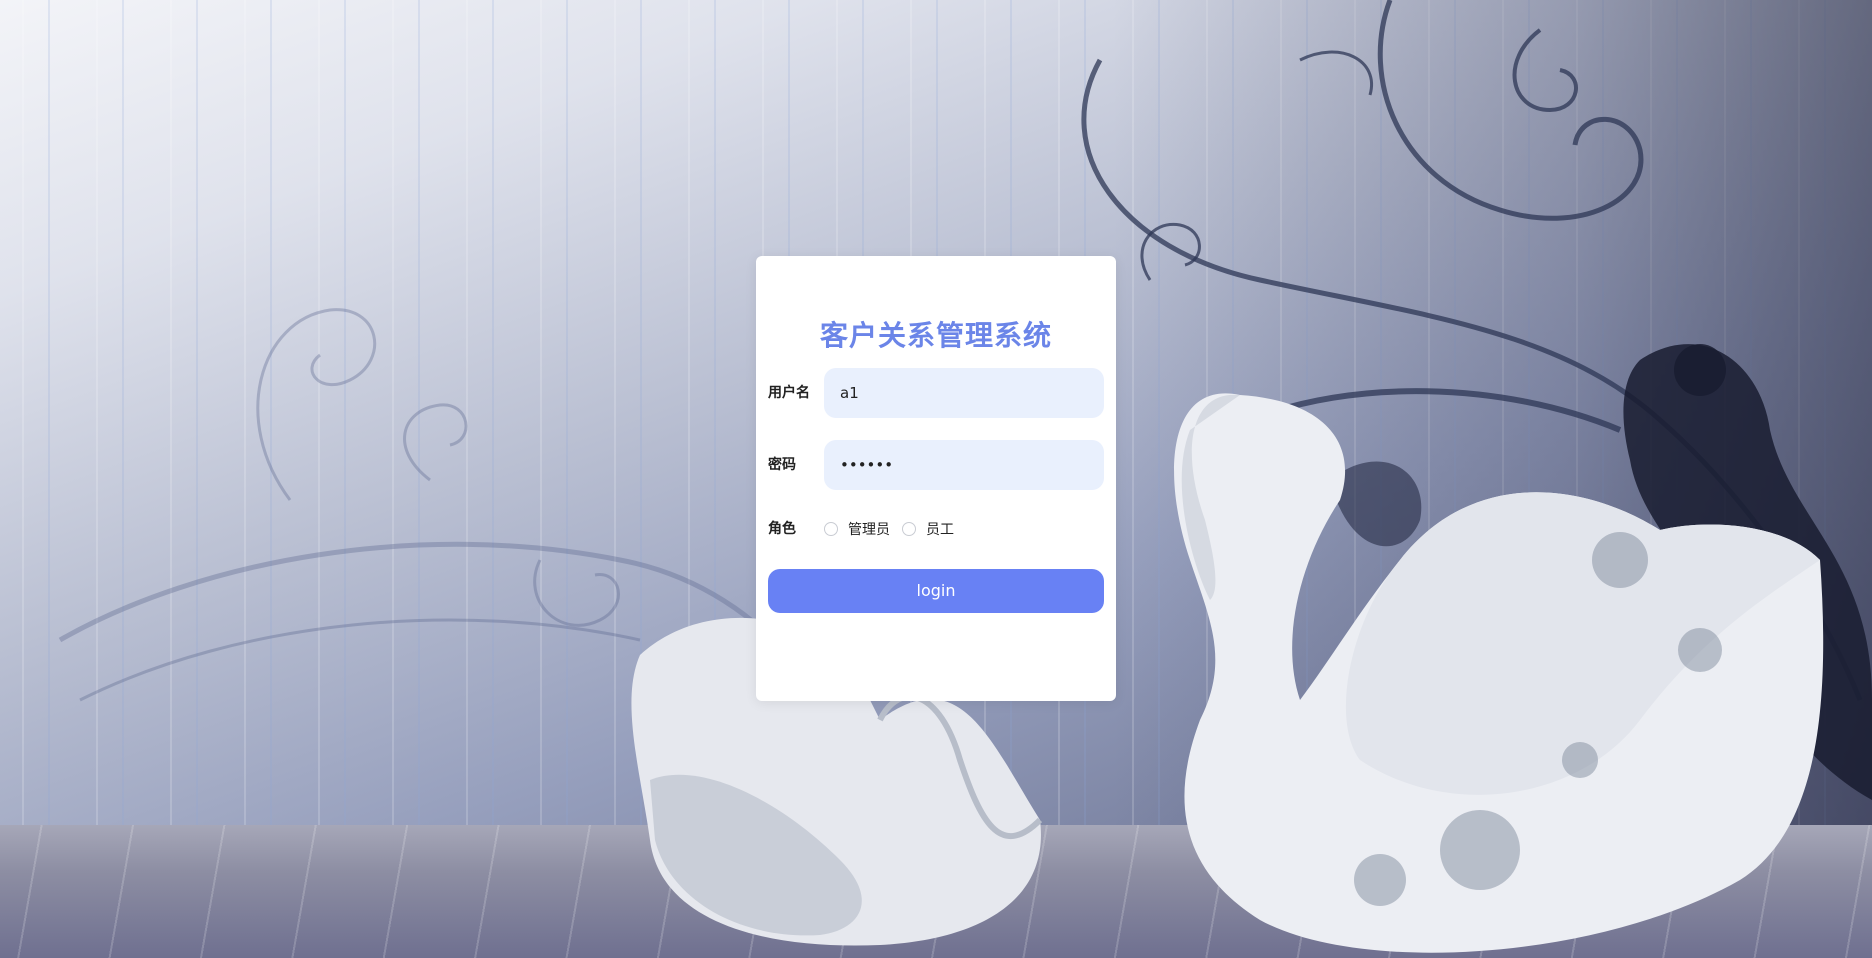 This screenshot has height=958, width=1872. Describe the element at coordinates (964, 393) in the screenshot. I see `username-input: a1` at that location.